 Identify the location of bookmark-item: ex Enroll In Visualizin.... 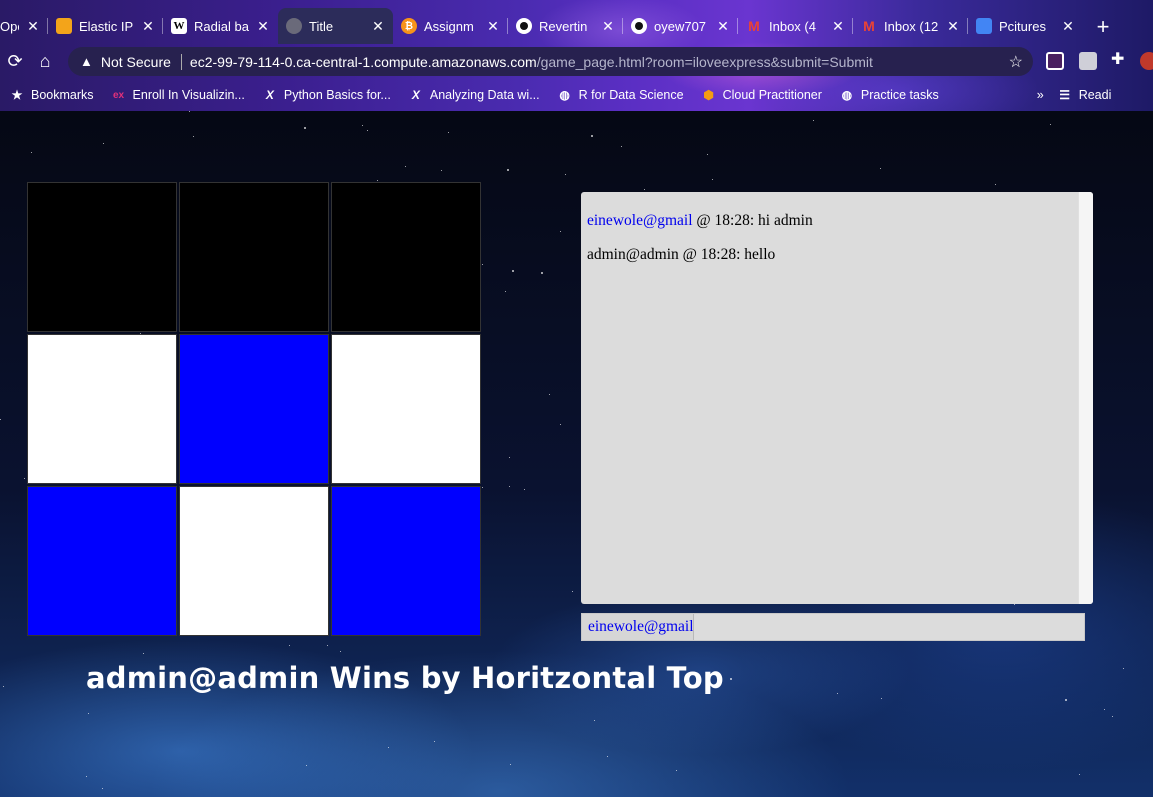
(178, 95).